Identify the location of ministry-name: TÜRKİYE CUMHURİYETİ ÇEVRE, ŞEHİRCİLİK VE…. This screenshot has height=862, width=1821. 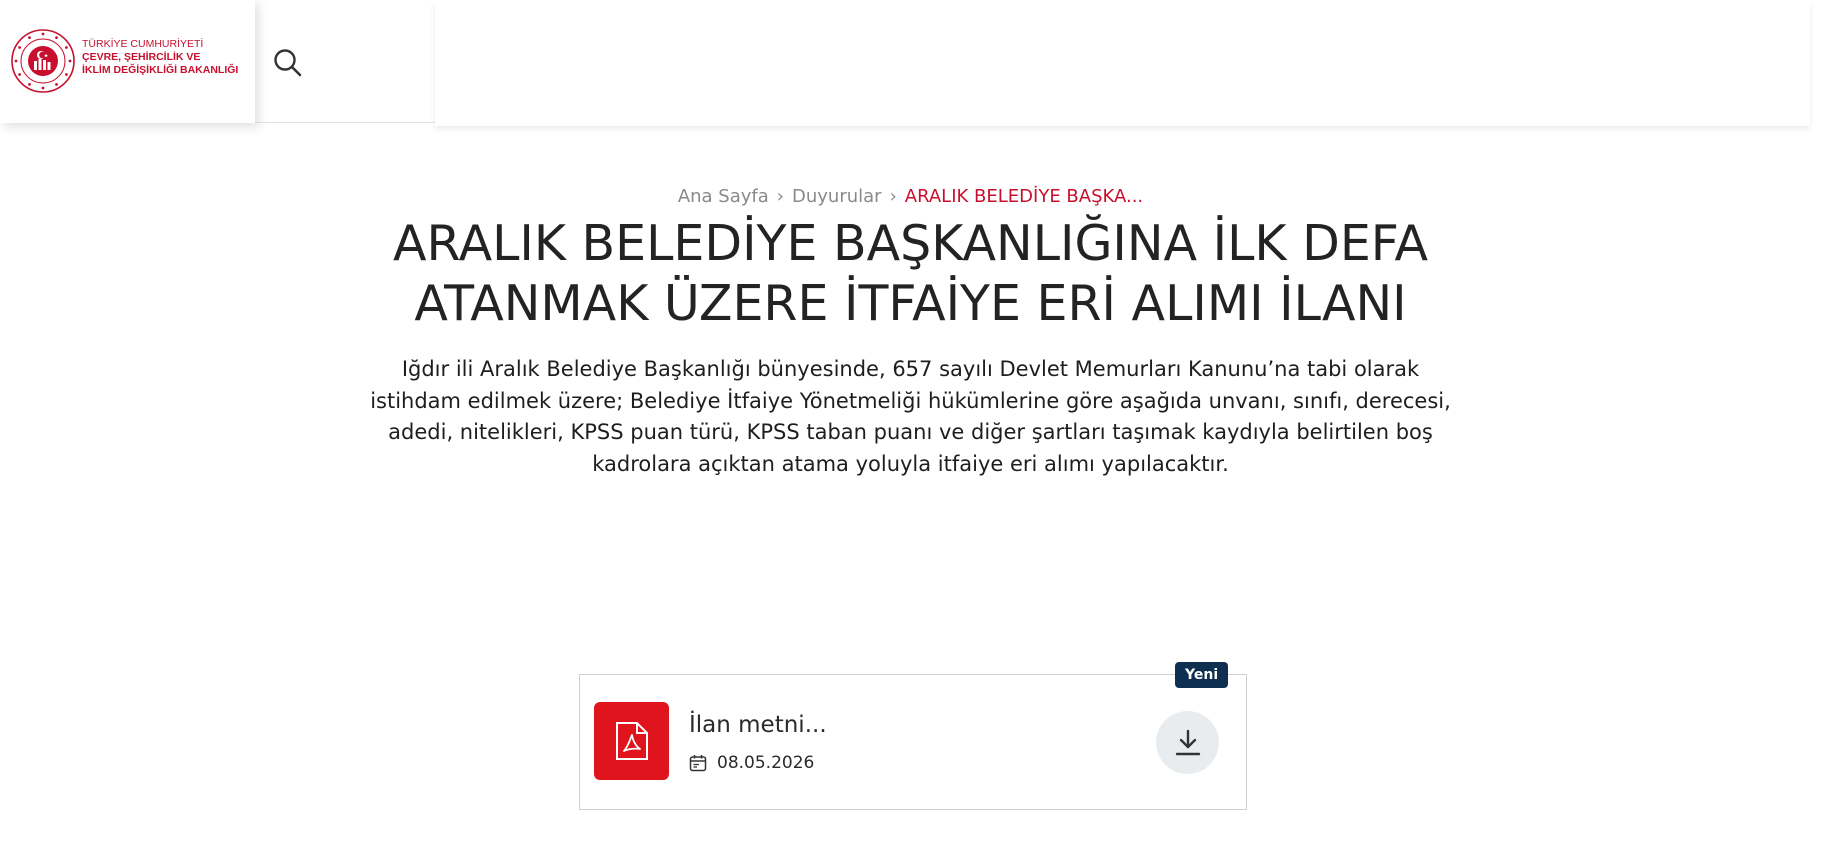
(160, 57).